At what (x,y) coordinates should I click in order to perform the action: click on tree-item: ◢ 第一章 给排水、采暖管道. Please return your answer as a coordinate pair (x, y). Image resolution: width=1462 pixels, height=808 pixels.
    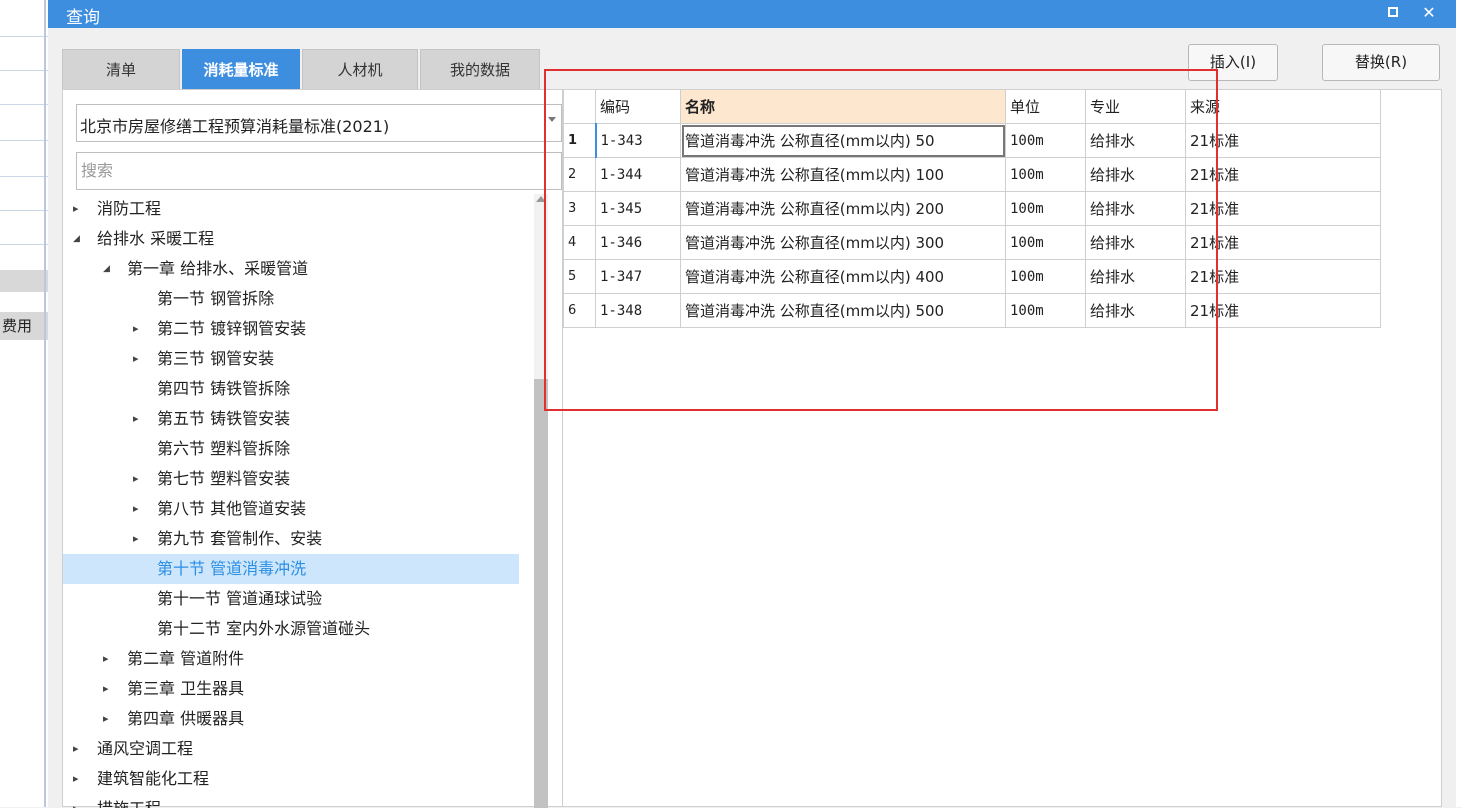
    Looking at the image, I should click on (291, 269).